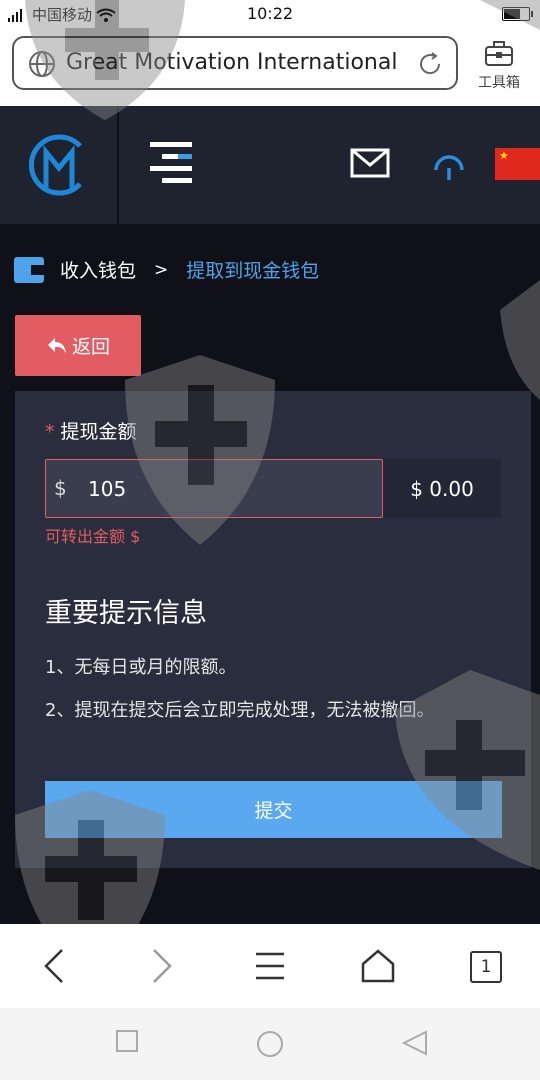 This screenshot has height=1080, width=540. Describe the element at coordinates (50, 432) in the screenshot. I see `required-mark: *` at that location.